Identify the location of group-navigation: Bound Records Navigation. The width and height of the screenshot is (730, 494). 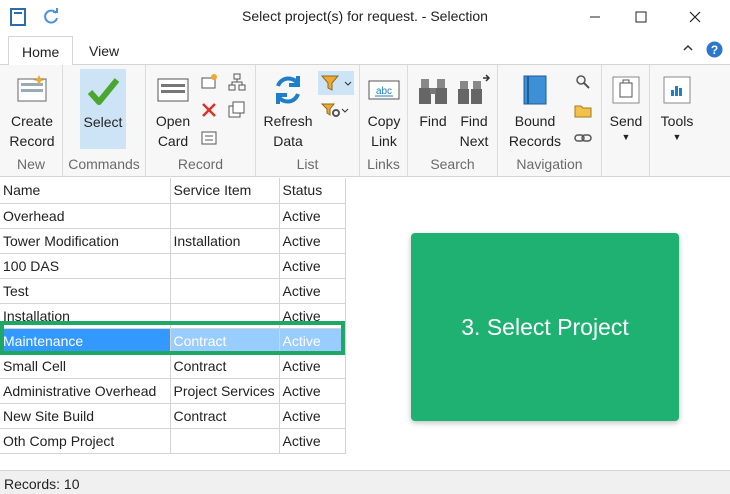
(550, 121).